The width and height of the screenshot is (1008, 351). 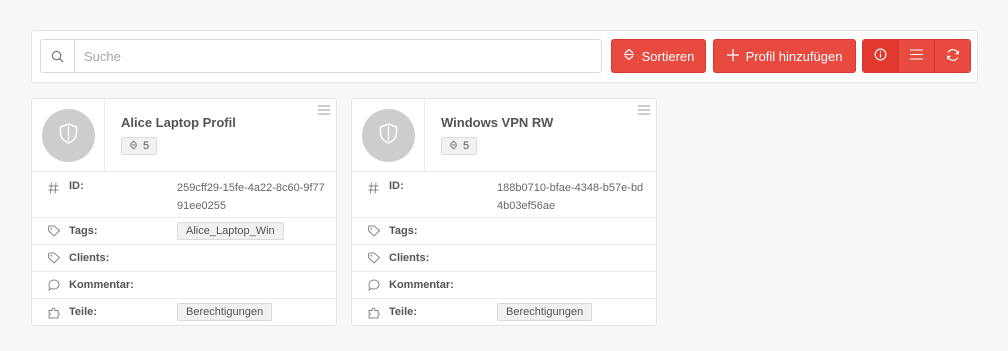 I want to click on id-row: ID: 259cff29-15fe-4a22-8c60-9f7791ee0255, so click(x=184, y=195).